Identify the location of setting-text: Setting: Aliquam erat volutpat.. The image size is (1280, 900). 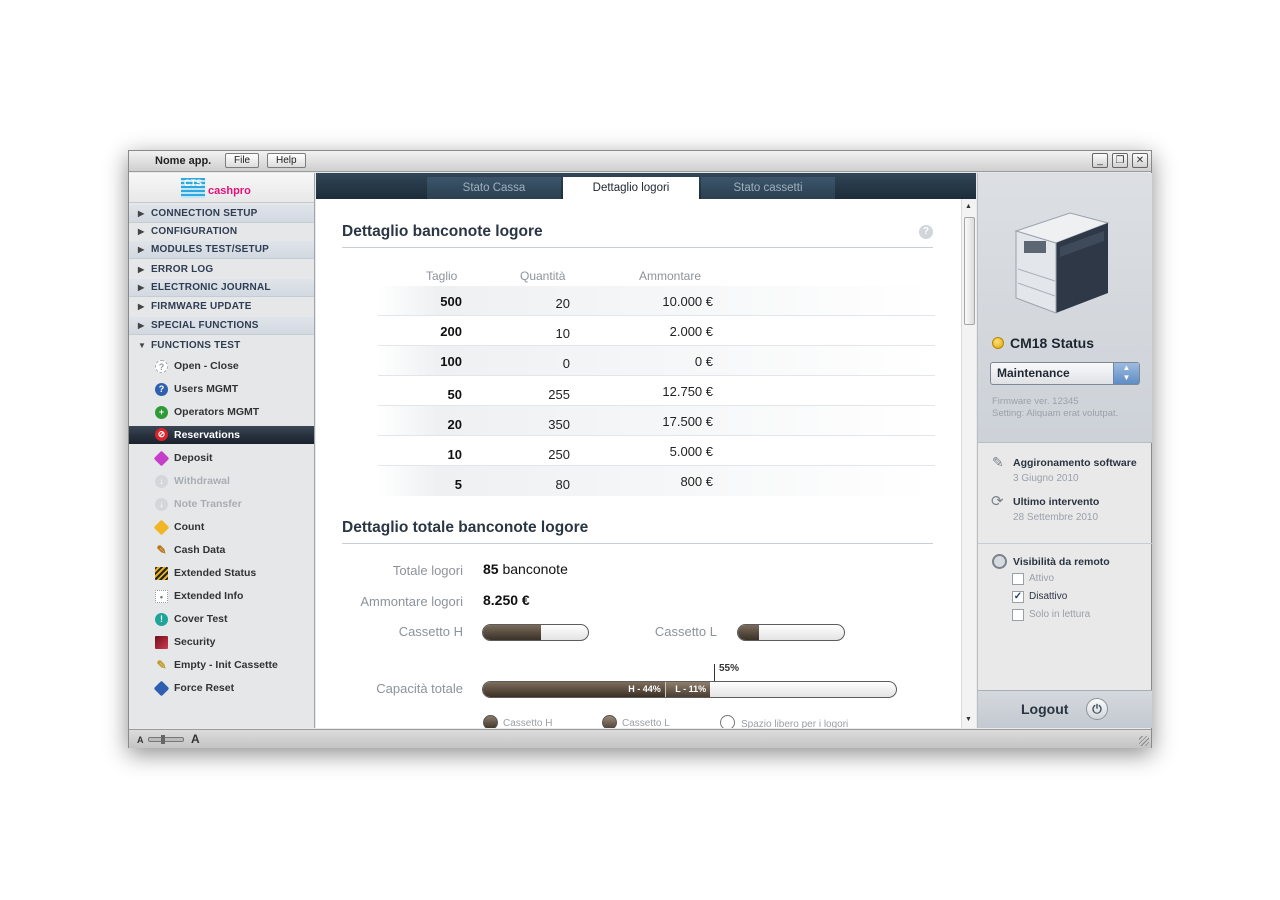
(1055, 413).